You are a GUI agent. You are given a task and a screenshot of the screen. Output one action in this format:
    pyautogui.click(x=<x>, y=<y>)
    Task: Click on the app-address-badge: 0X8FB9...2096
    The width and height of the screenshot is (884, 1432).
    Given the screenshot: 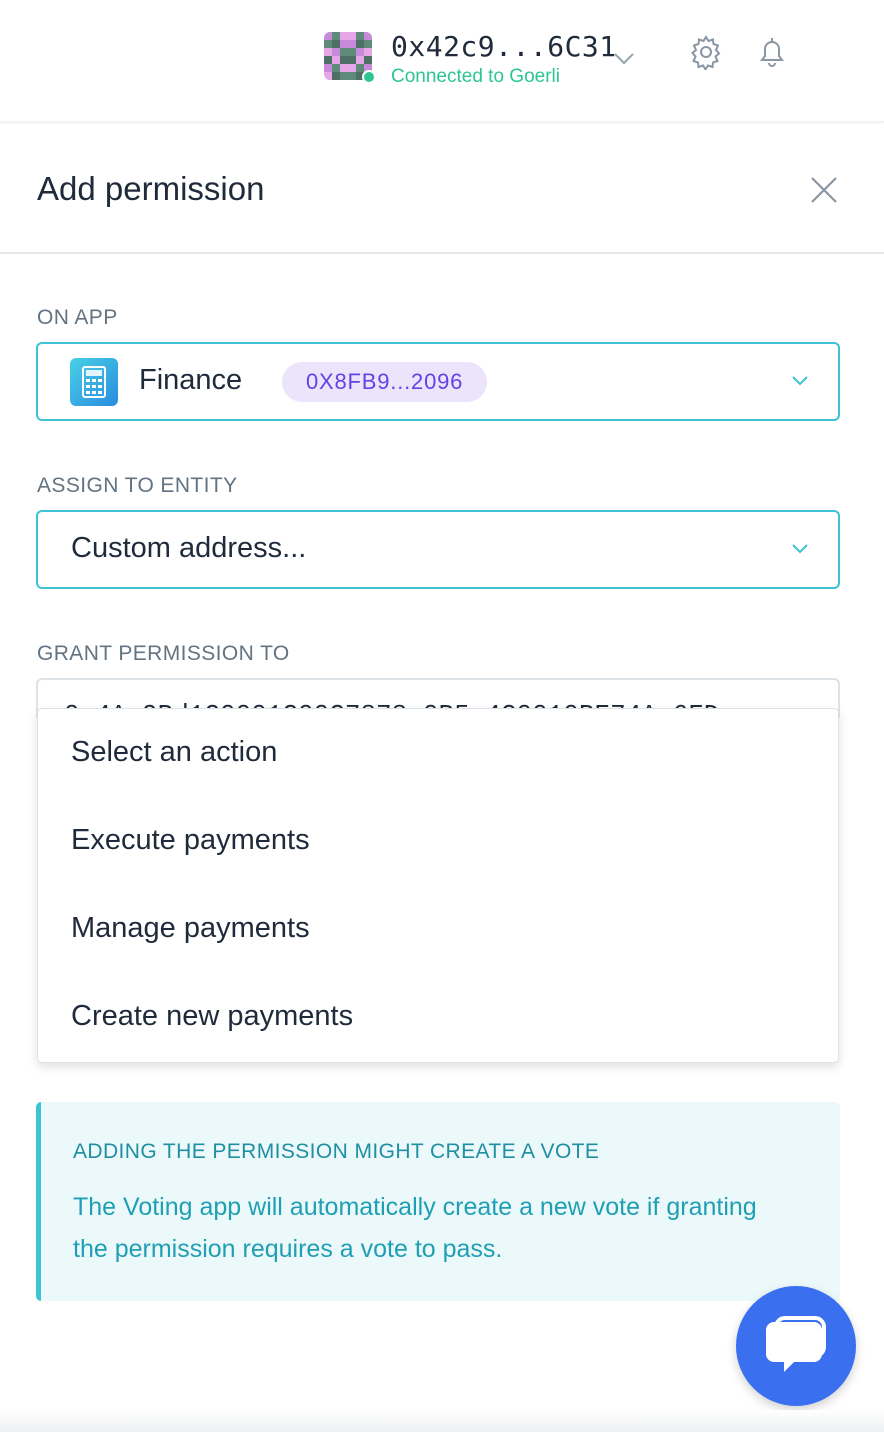 What is the action you would take?
    pyautogui.click(x=385, y=382)
    